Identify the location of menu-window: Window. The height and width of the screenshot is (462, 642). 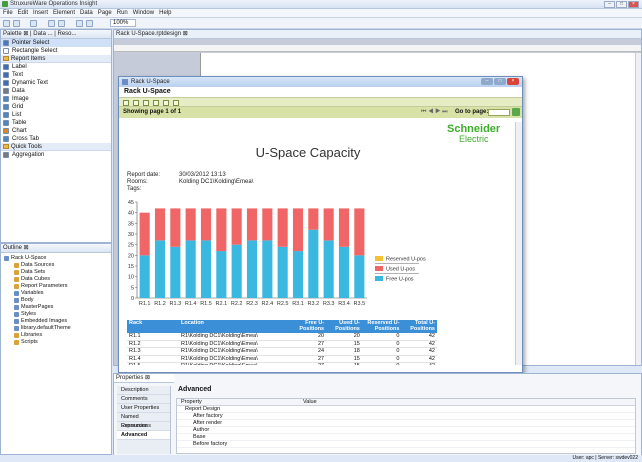
(143, 13).